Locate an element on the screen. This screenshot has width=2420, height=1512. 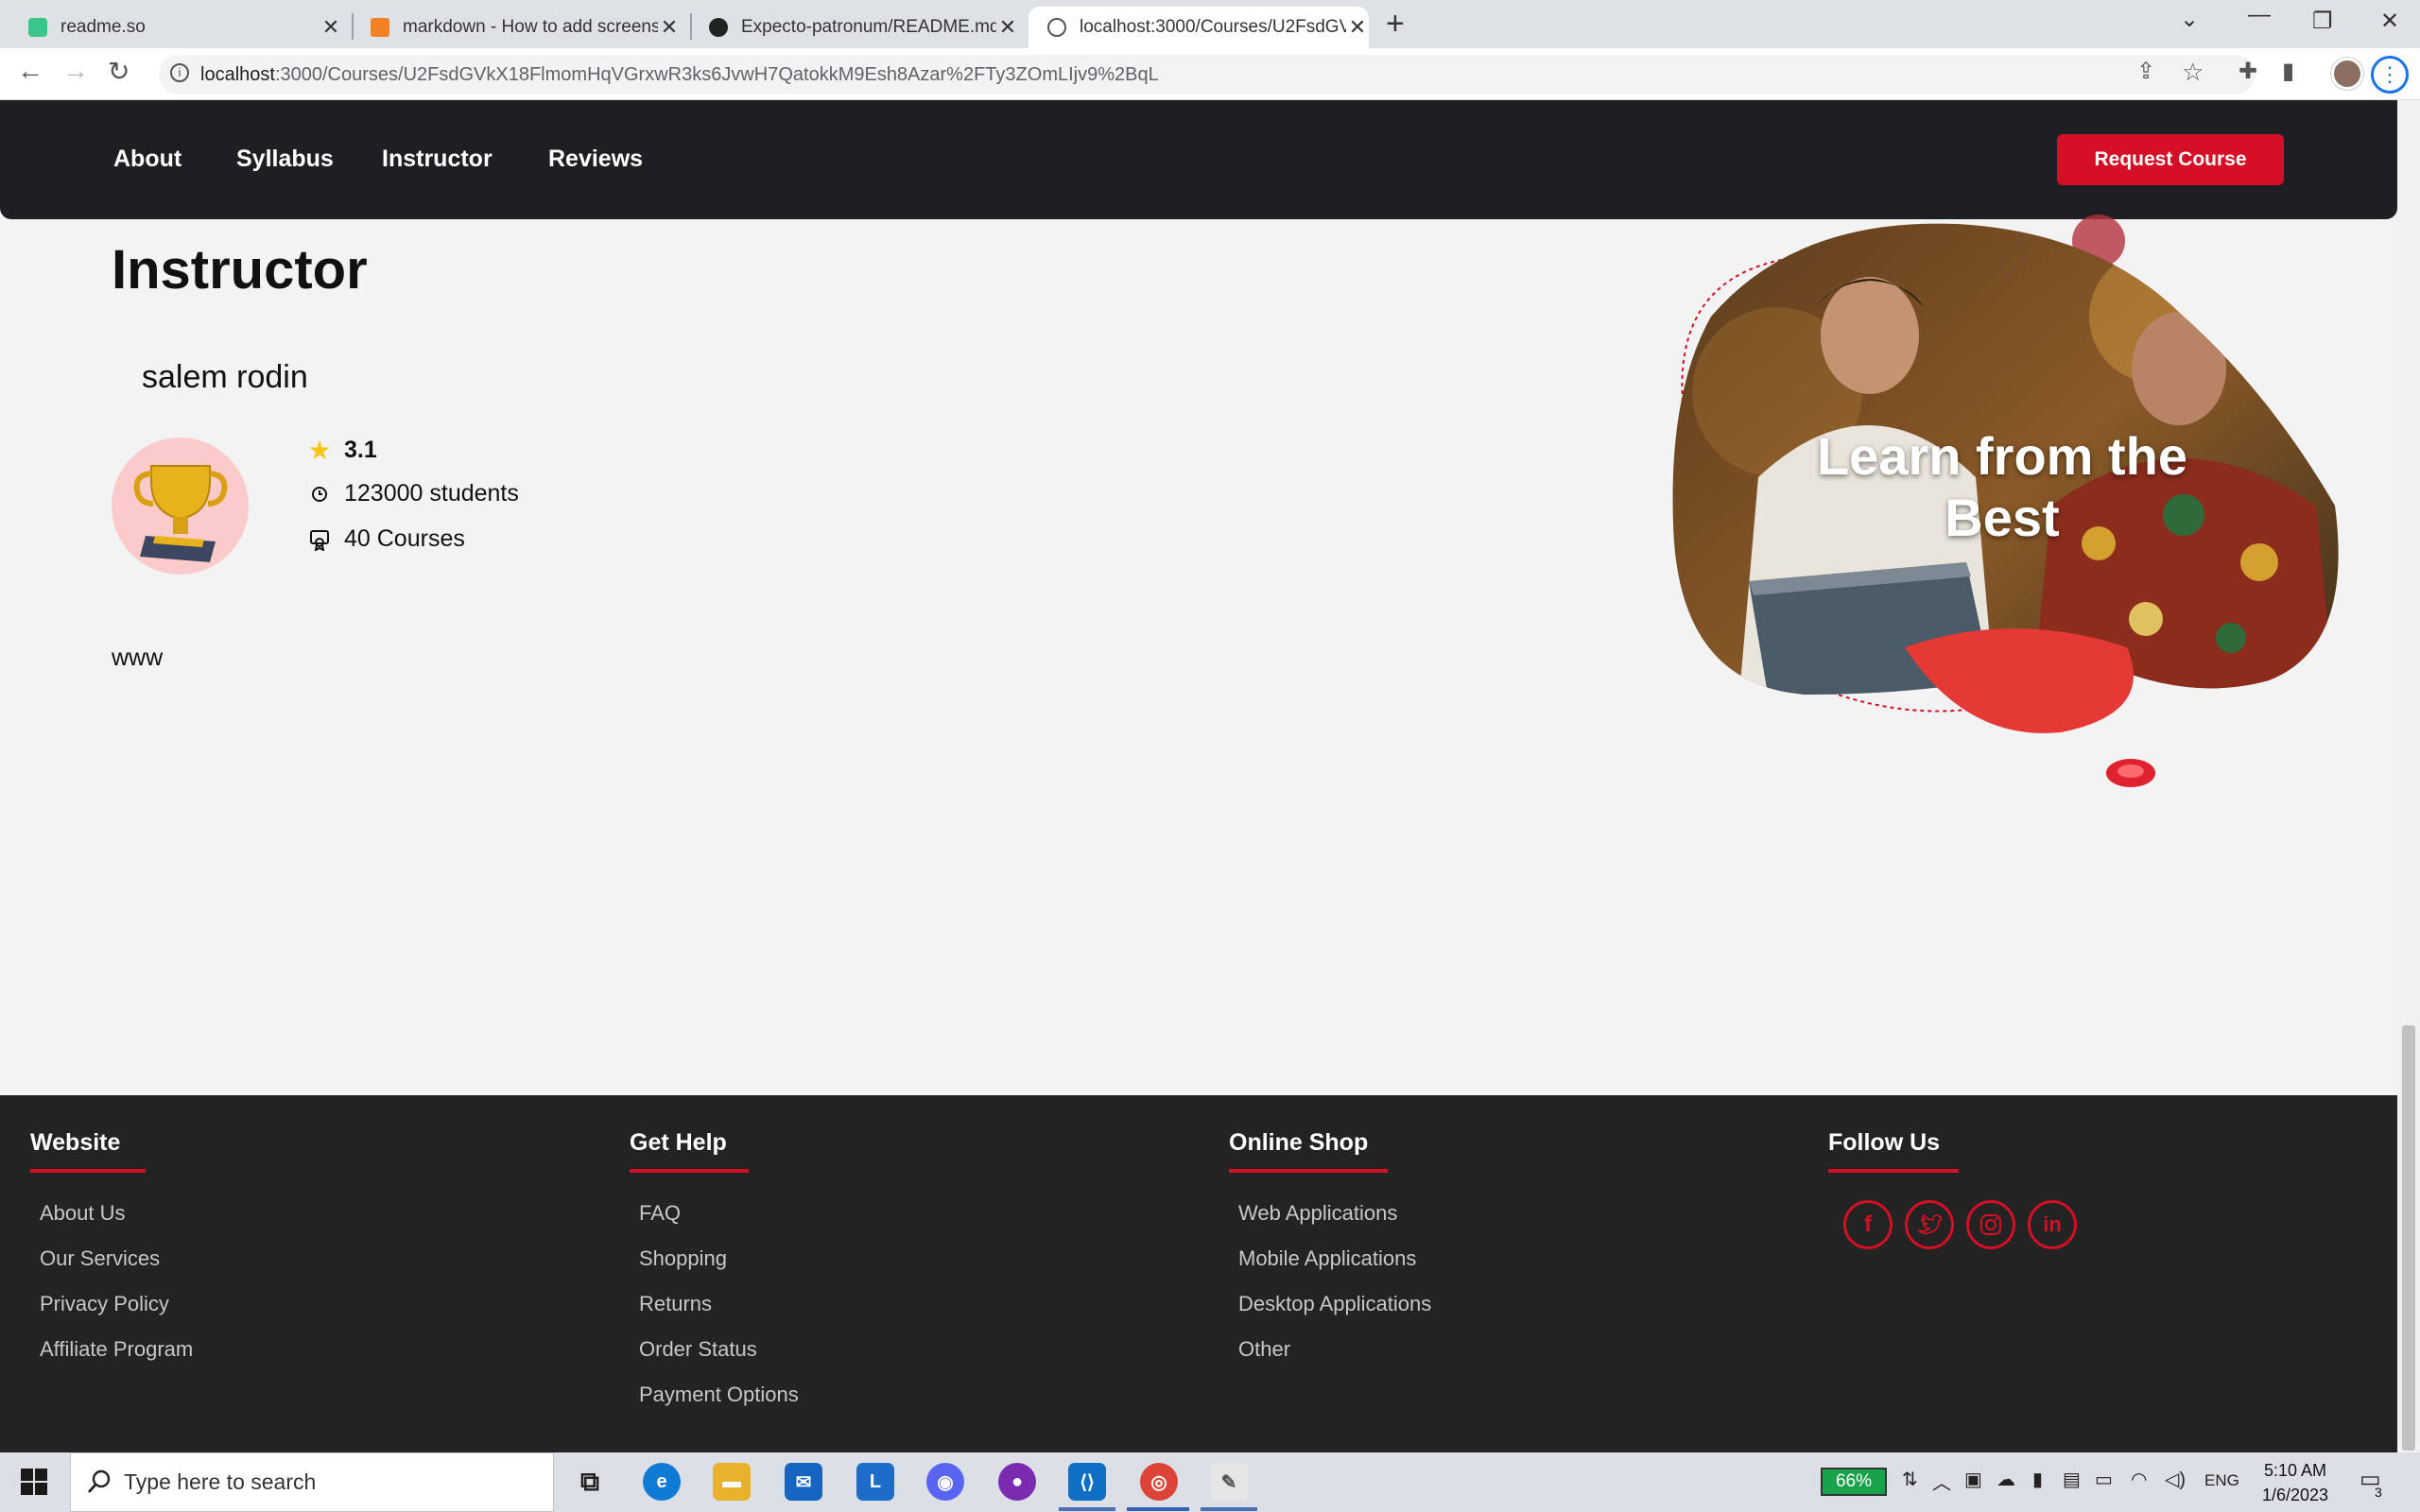
rating-value: 3.1 is located at coordinates (360, 450).